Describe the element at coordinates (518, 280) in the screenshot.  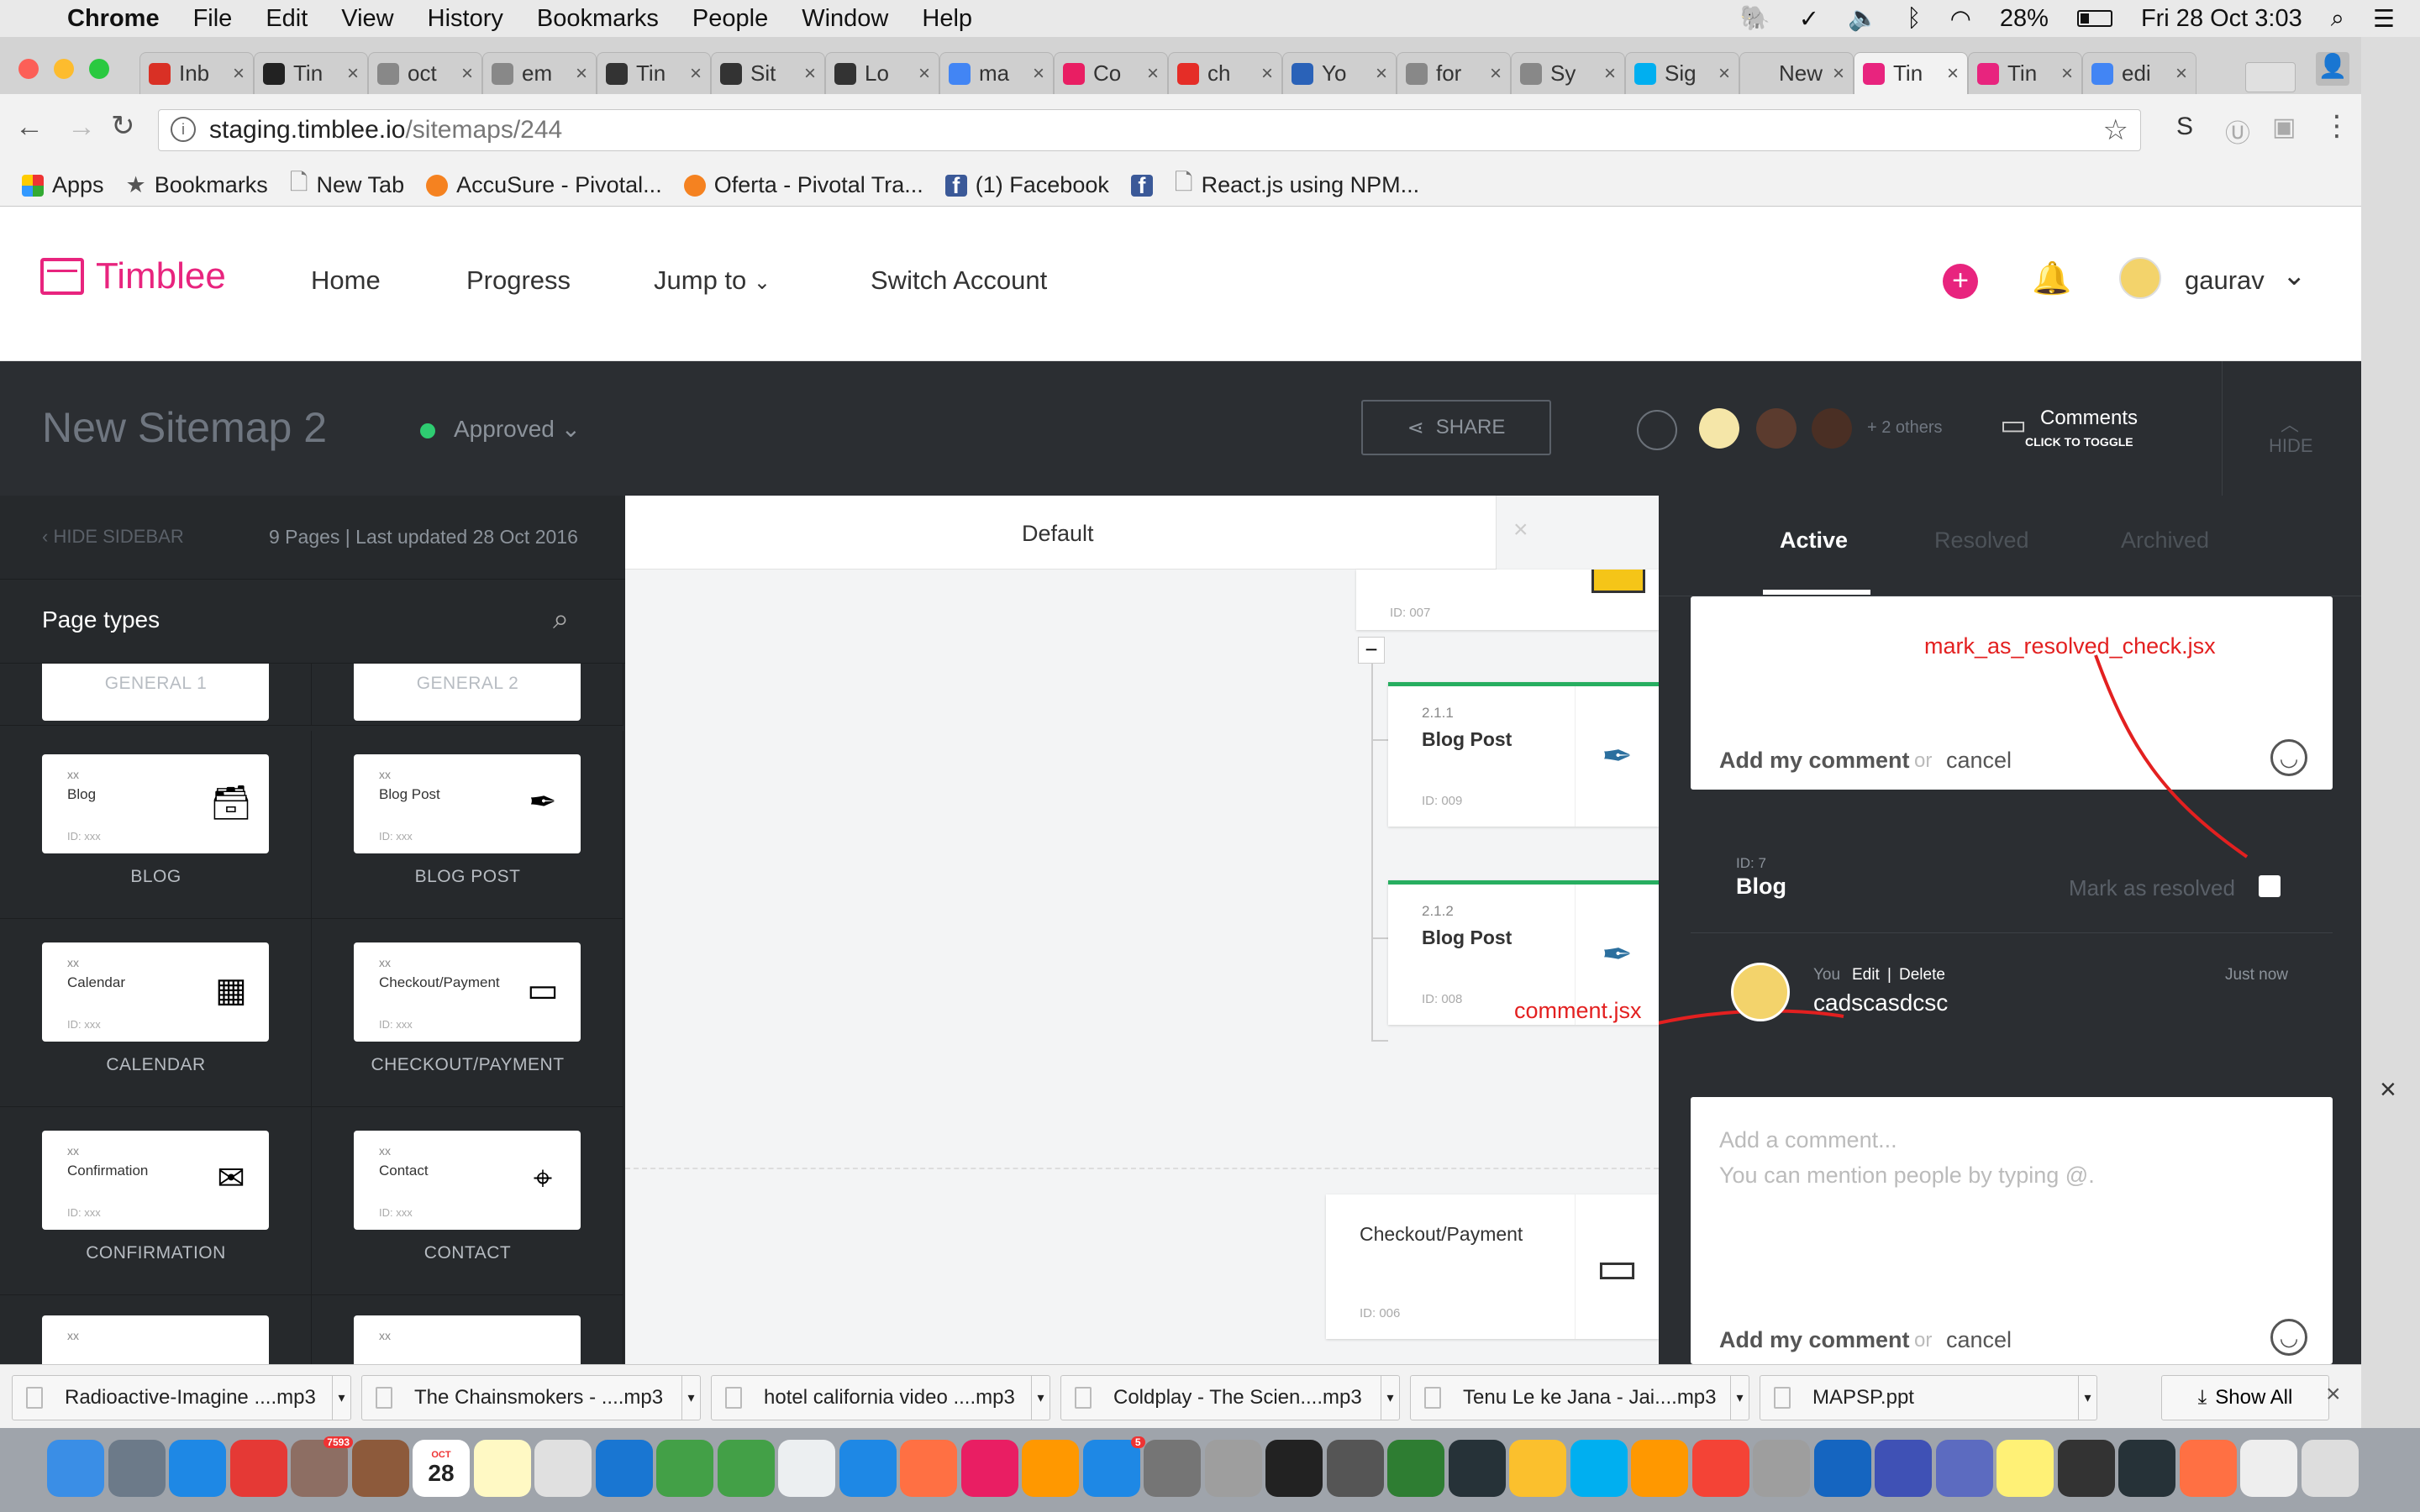
I see `nav-progress: Progress` at that location.